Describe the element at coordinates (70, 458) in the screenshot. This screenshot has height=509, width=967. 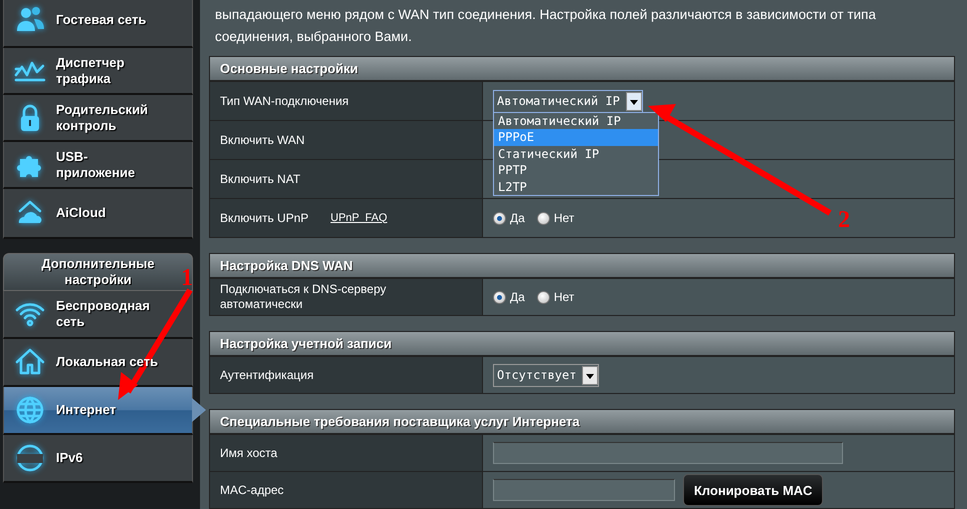
I see `sidebar-item-label: IPv6` at that location.